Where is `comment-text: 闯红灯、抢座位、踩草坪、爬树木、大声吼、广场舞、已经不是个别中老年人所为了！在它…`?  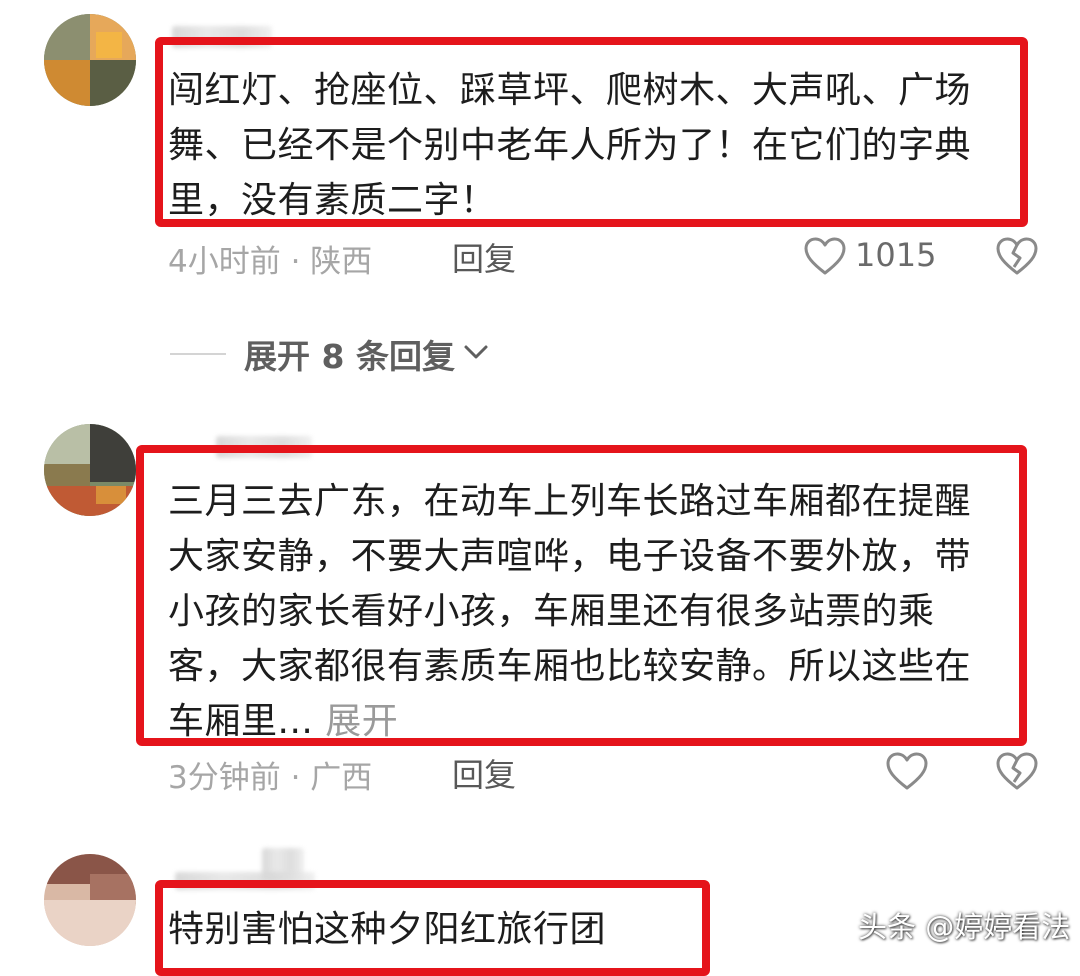 comment-text: 闯红灯、抢座位、踩草坪、爬树木、大声吼、广场舞、已经不是个别中老年人所为了！在它… is located at coordinates (570, 145).